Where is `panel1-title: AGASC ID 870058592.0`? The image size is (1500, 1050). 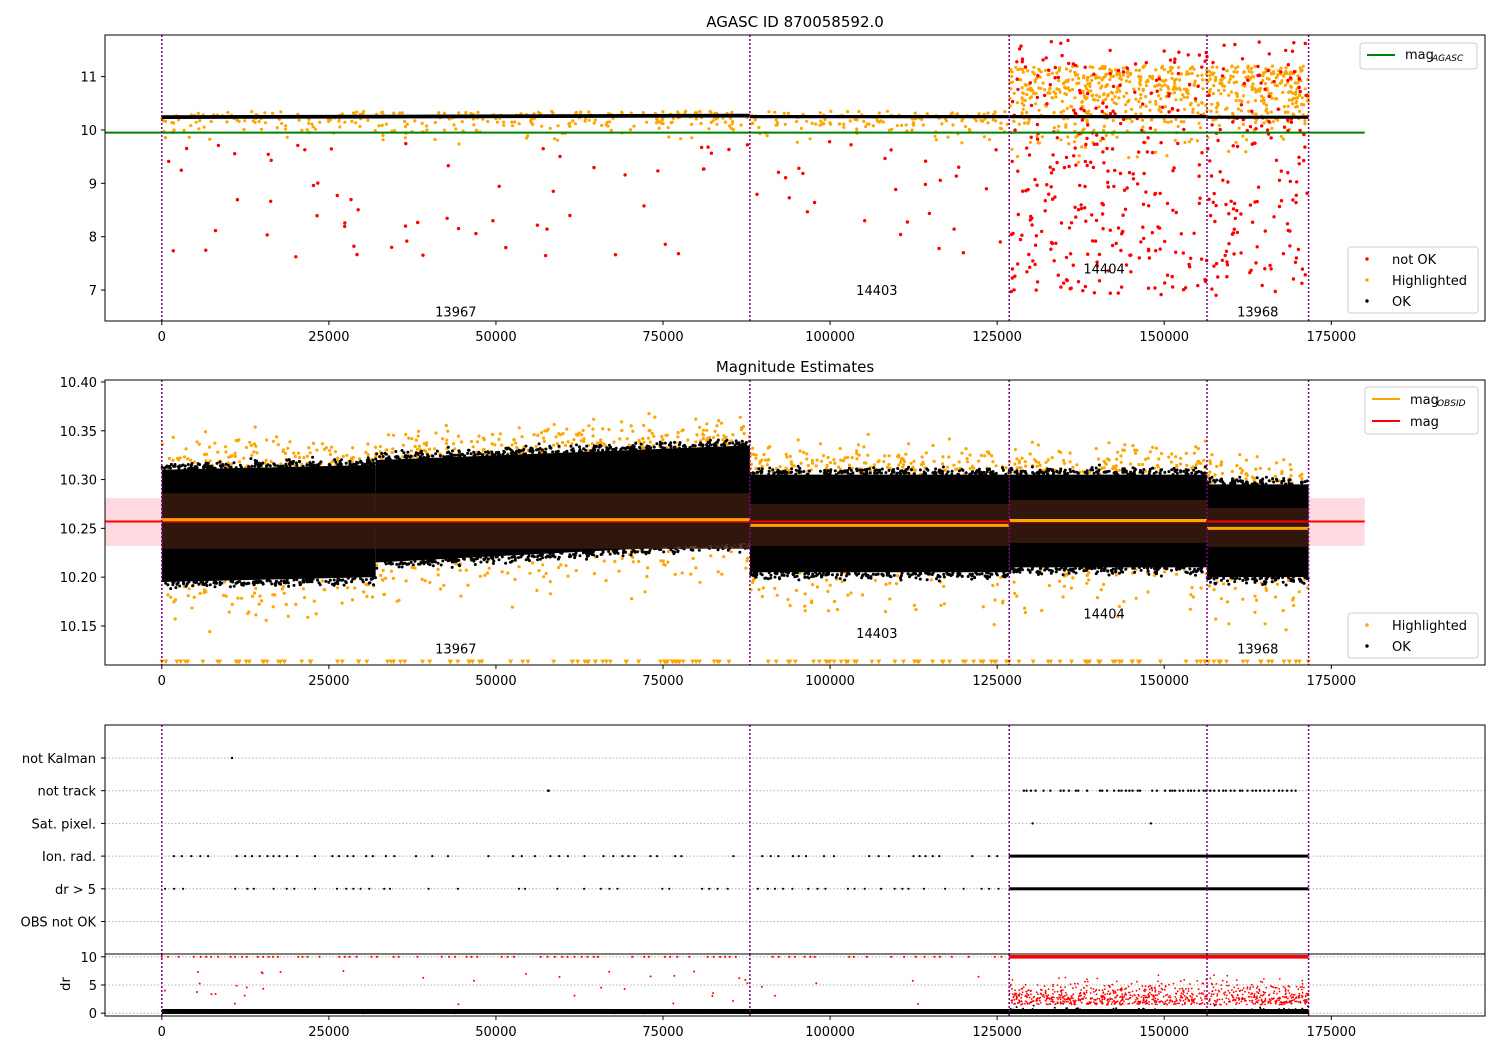
panel1-title: AGASC ID 870058592.0 is located at coordinates (795, 22).